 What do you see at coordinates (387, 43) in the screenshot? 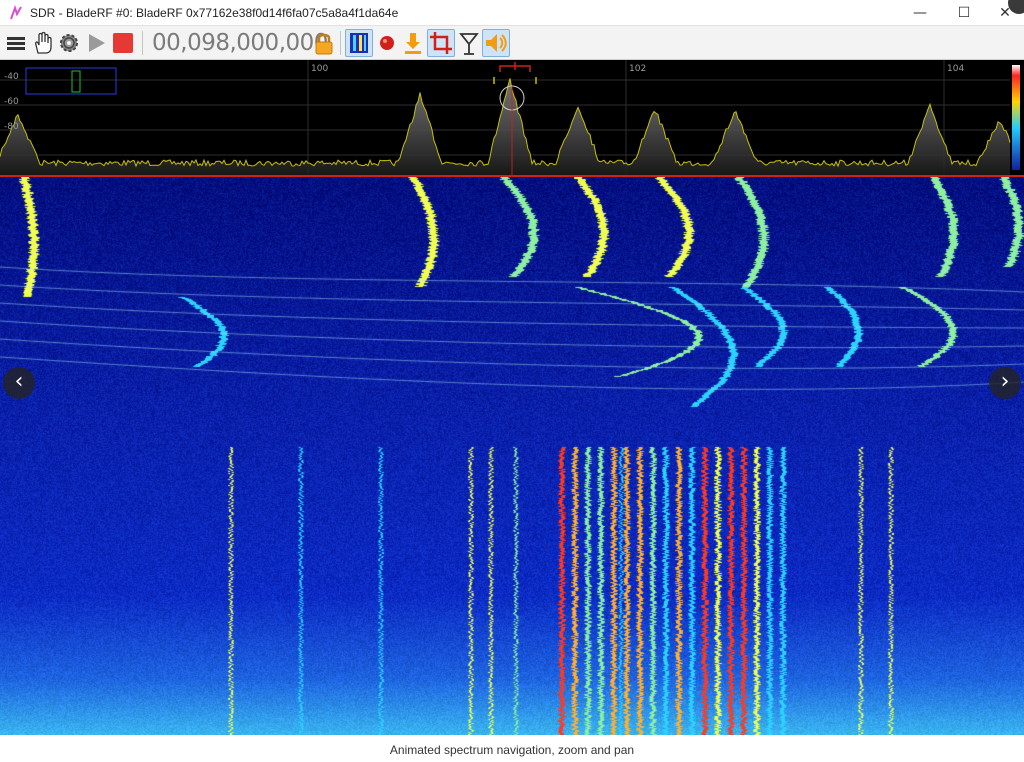
I see `record-icon` at bounding box center [387, 43].